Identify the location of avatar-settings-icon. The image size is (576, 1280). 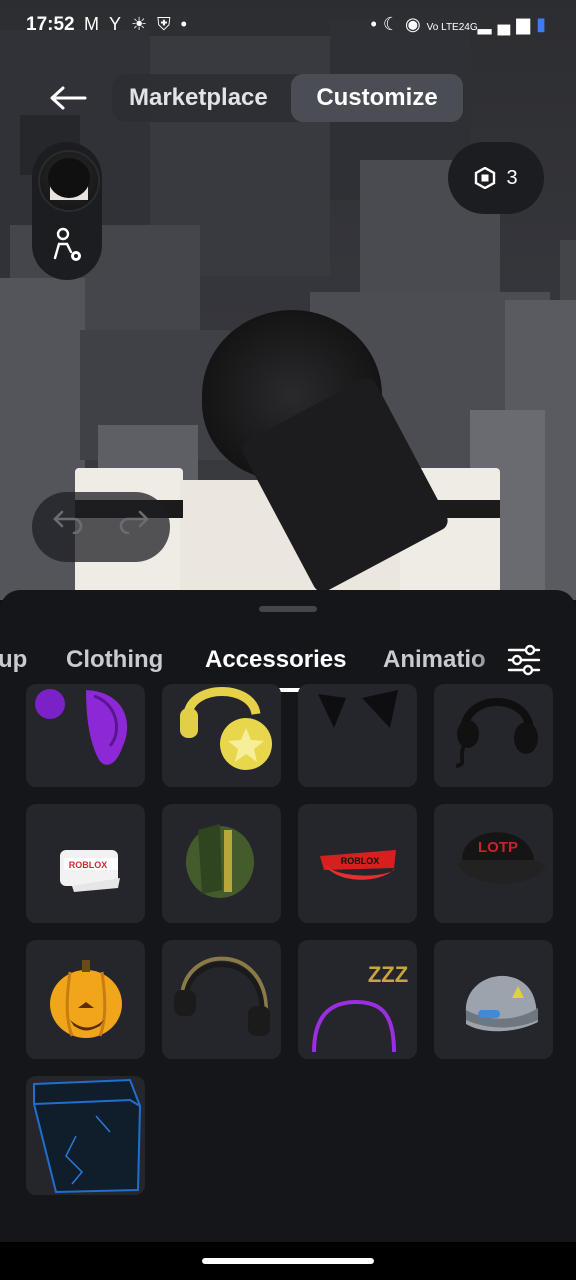
(67, 244).